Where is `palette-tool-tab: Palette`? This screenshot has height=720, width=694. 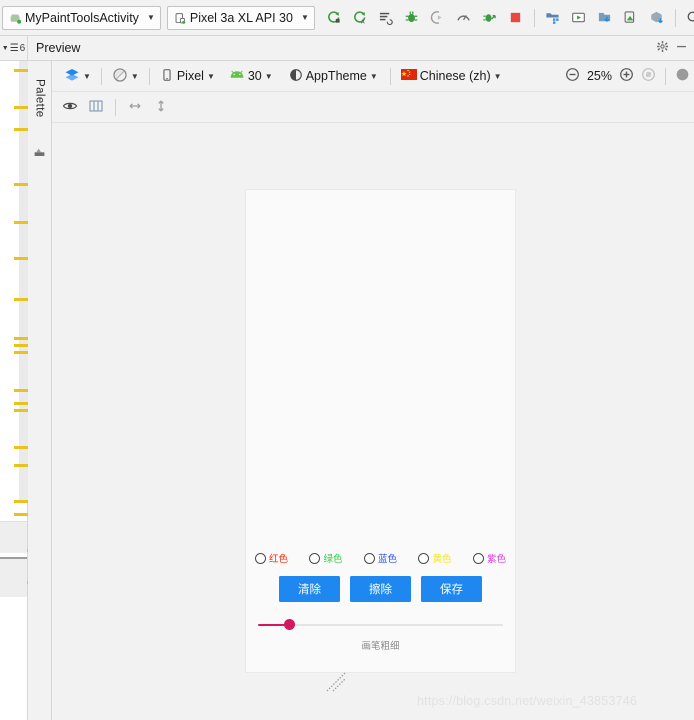
palette-tool-tab: Palette is located at coordinates (40, 390).